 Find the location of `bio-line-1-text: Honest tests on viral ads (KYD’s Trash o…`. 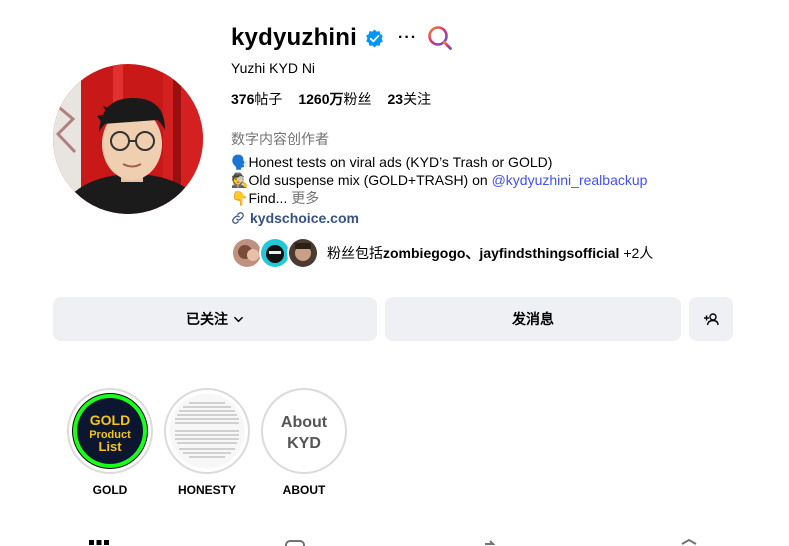

bio-line-1-text: Honest tests on viral ads (KYD’s Trash o… is located at coordinates (400, 162).